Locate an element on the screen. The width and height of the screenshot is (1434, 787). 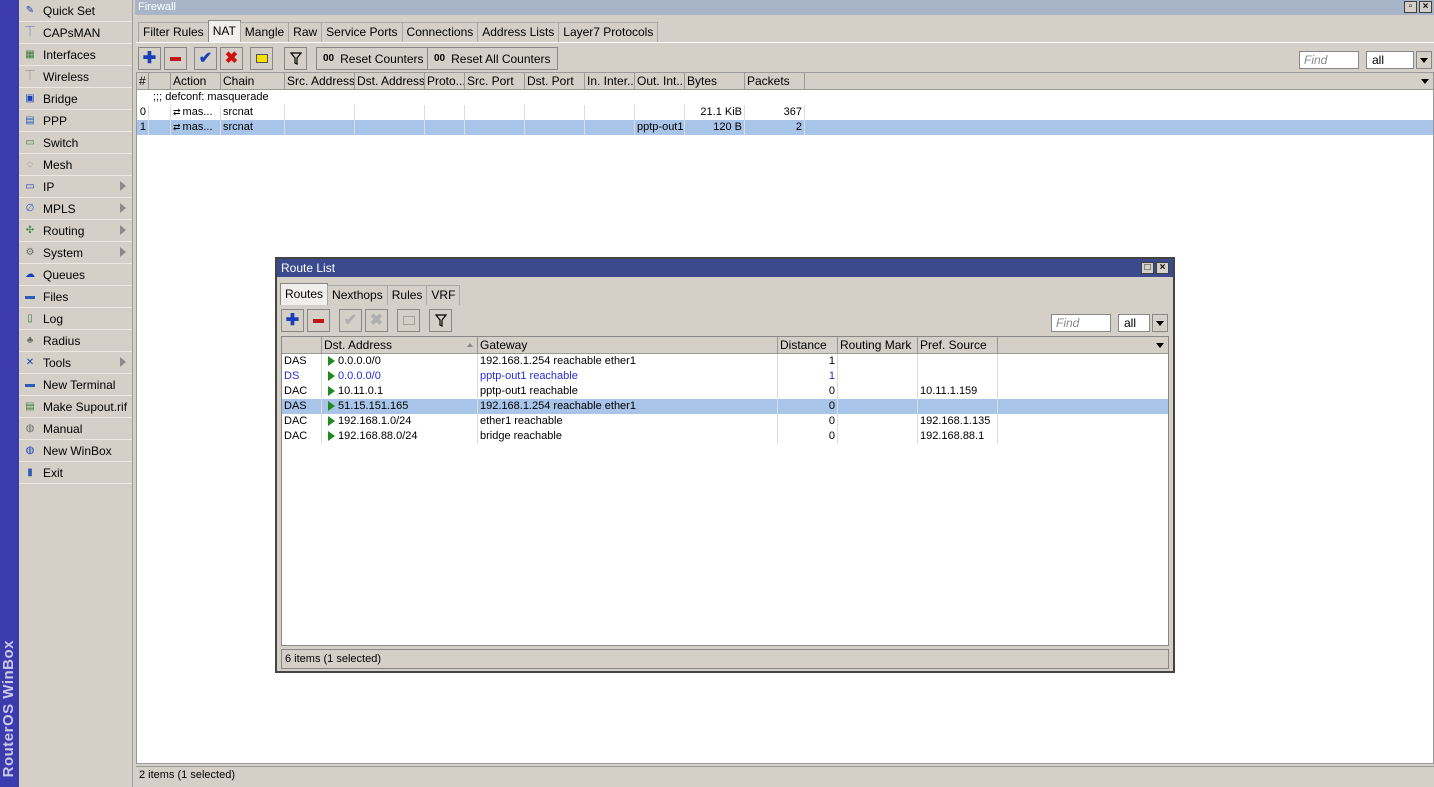
route-filter-dropdown is located at coordinates (1160, 323).